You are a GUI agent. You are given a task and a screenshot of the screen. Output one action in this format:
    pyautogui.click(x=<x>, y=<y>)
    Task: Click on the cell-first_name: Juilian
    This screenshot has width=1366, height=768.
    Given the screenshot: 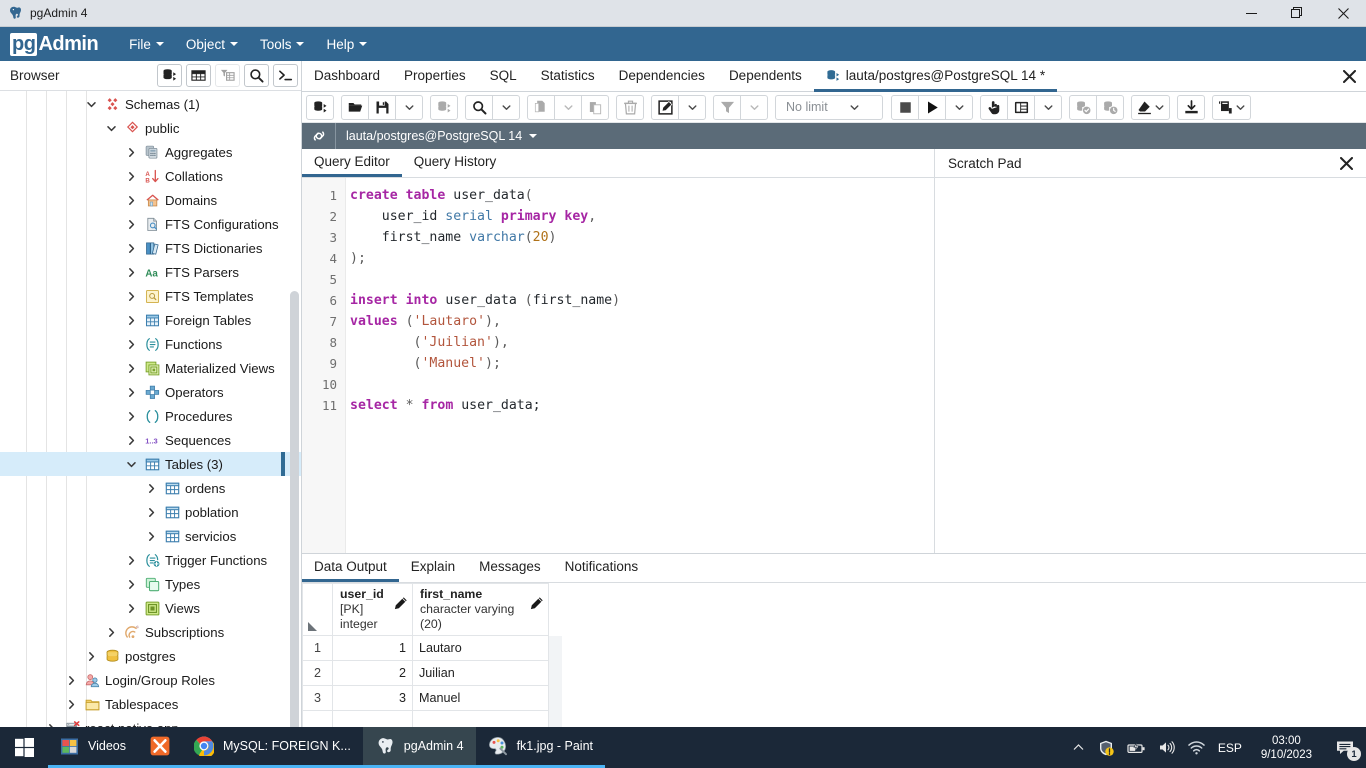 What is the action you would take?
    pyautogui.click(x=480, y=673)
    